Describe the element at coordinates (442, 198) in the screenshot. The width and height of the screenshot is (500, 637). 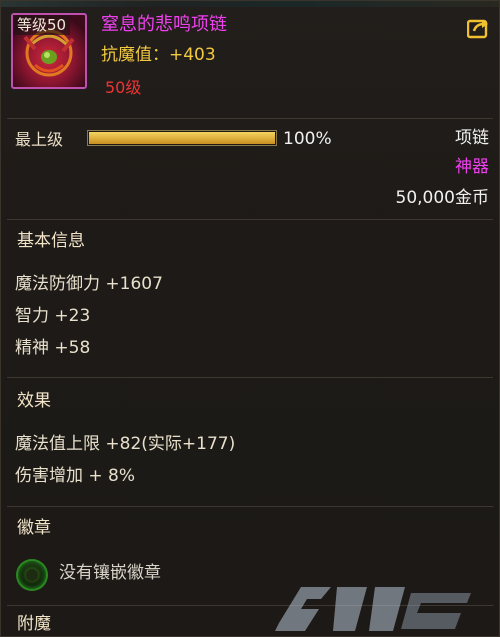
I see `item-price: 50,000金币` at that location.